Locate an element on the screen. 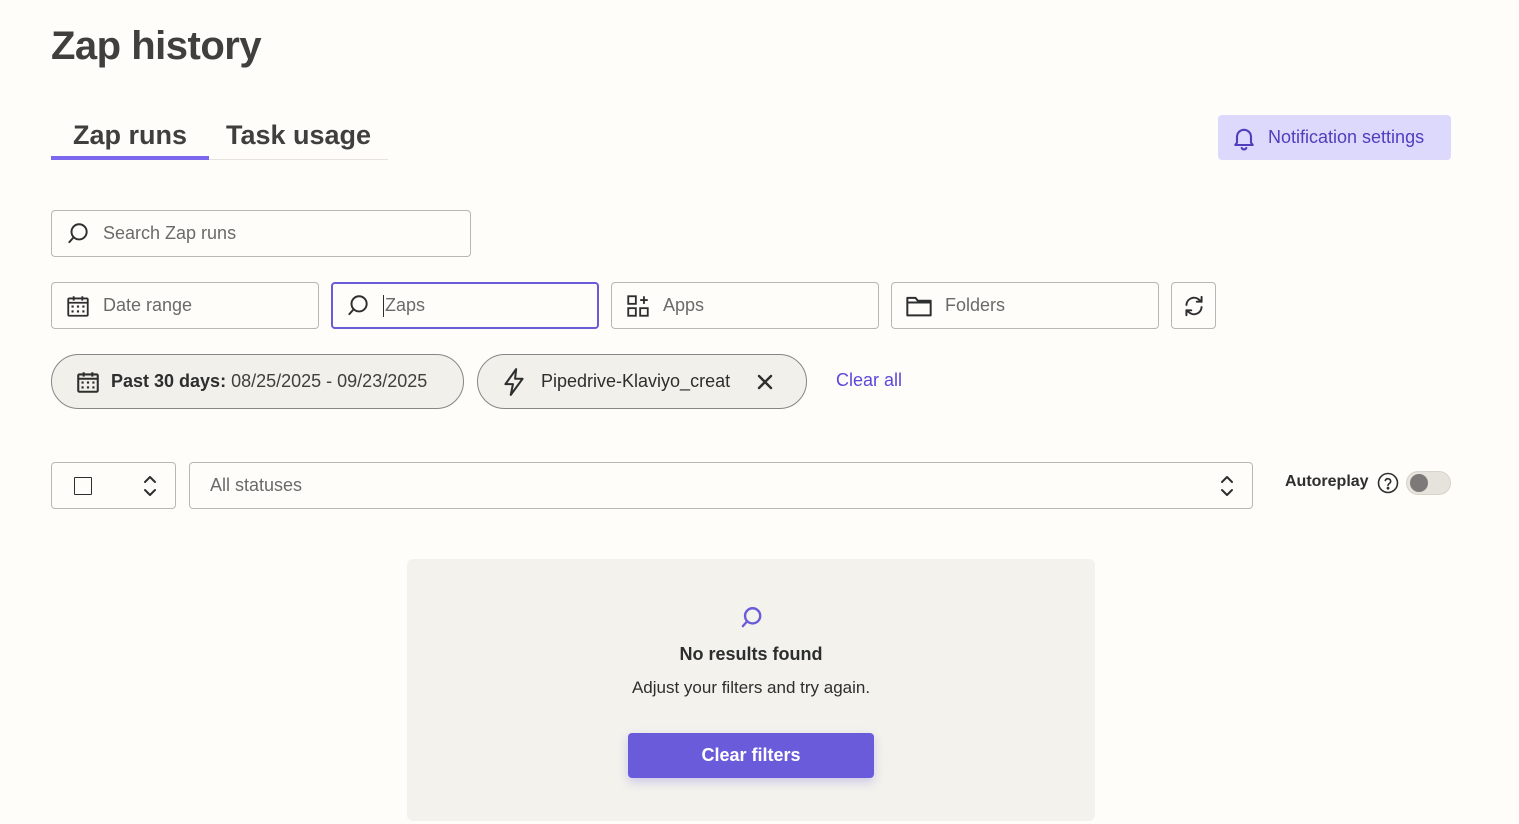  lightning-icon is located at coordinates (514, 382).